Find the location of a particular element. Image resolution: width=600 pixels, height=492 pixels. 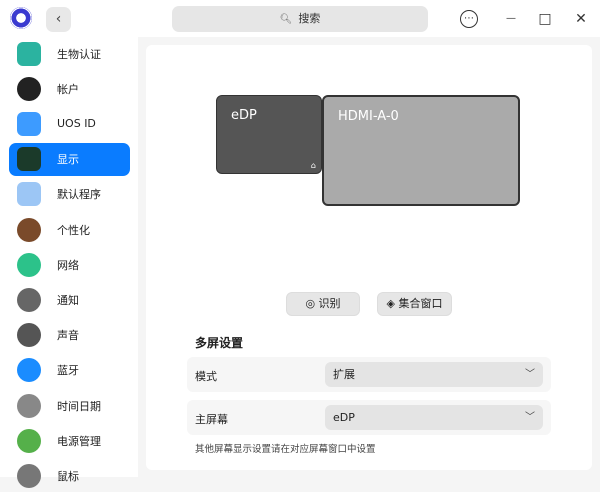

sidebar-item: 时间日期 is located at coordinates (69, 405).